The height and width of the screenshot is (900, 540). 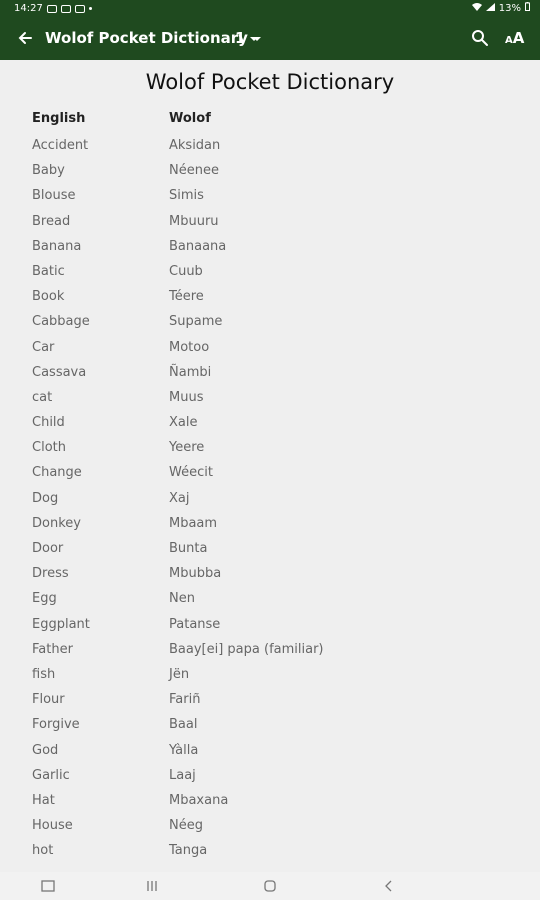 I want to click on dictionary-row: Dress Mbubba, so click(x=270, y=576).